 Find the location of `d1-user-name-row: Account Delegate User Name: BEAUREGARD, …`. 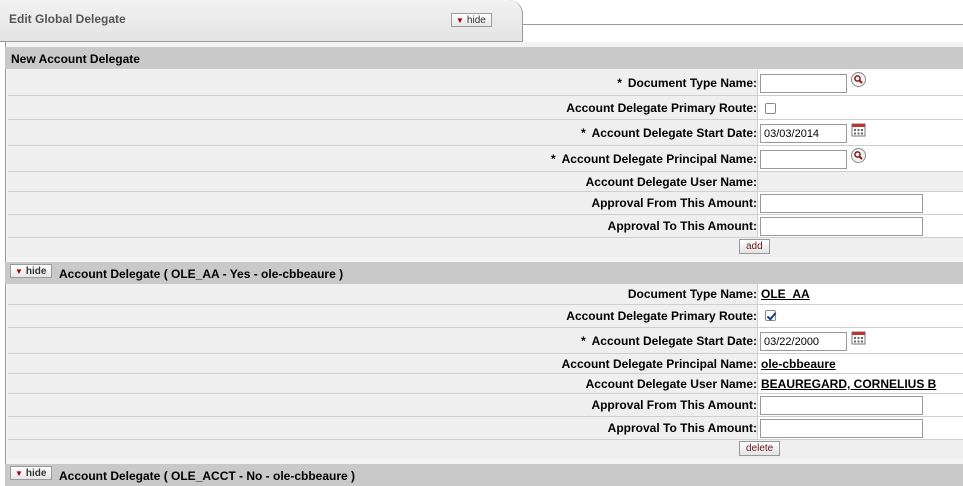

d1-user-name-row: Account Delegate User Name: BEAUREGARD, … is located at coordinates (485, 384).